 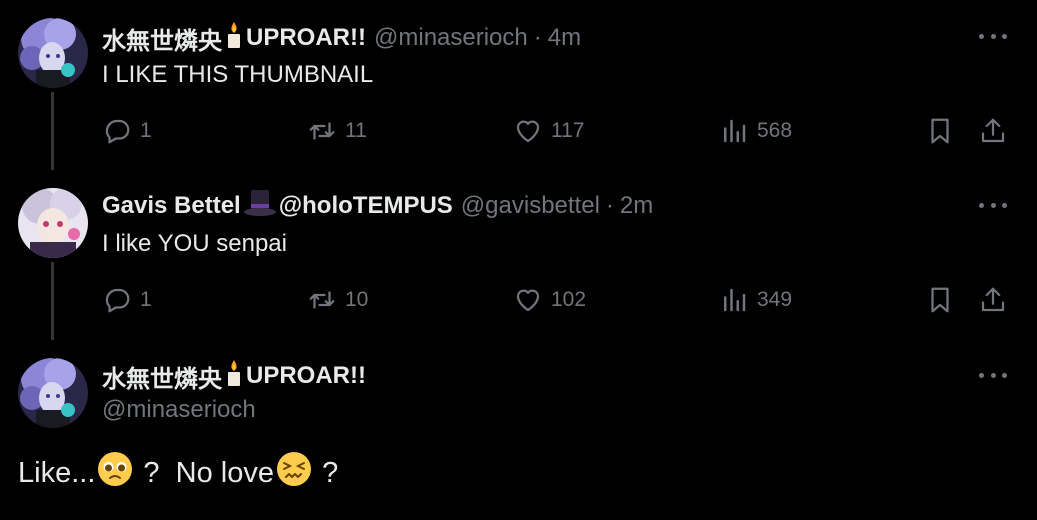 I want to click on retweet-button: 10, so click(x=337, y=300).